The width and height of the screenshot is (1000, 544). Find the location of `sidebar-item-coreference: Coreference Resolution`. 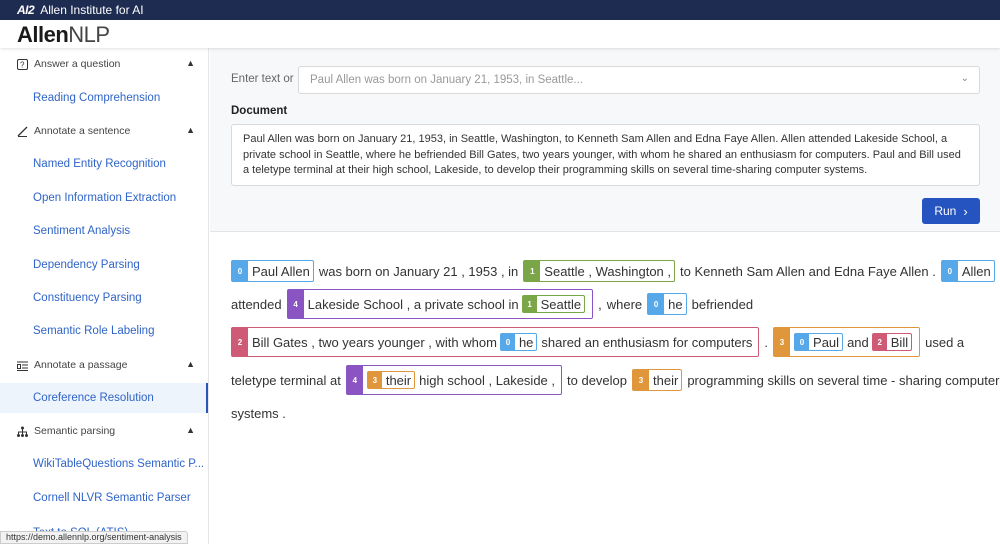

sidebar-item-coreference: Coreference Resolution is located at coordinates (104, 398).